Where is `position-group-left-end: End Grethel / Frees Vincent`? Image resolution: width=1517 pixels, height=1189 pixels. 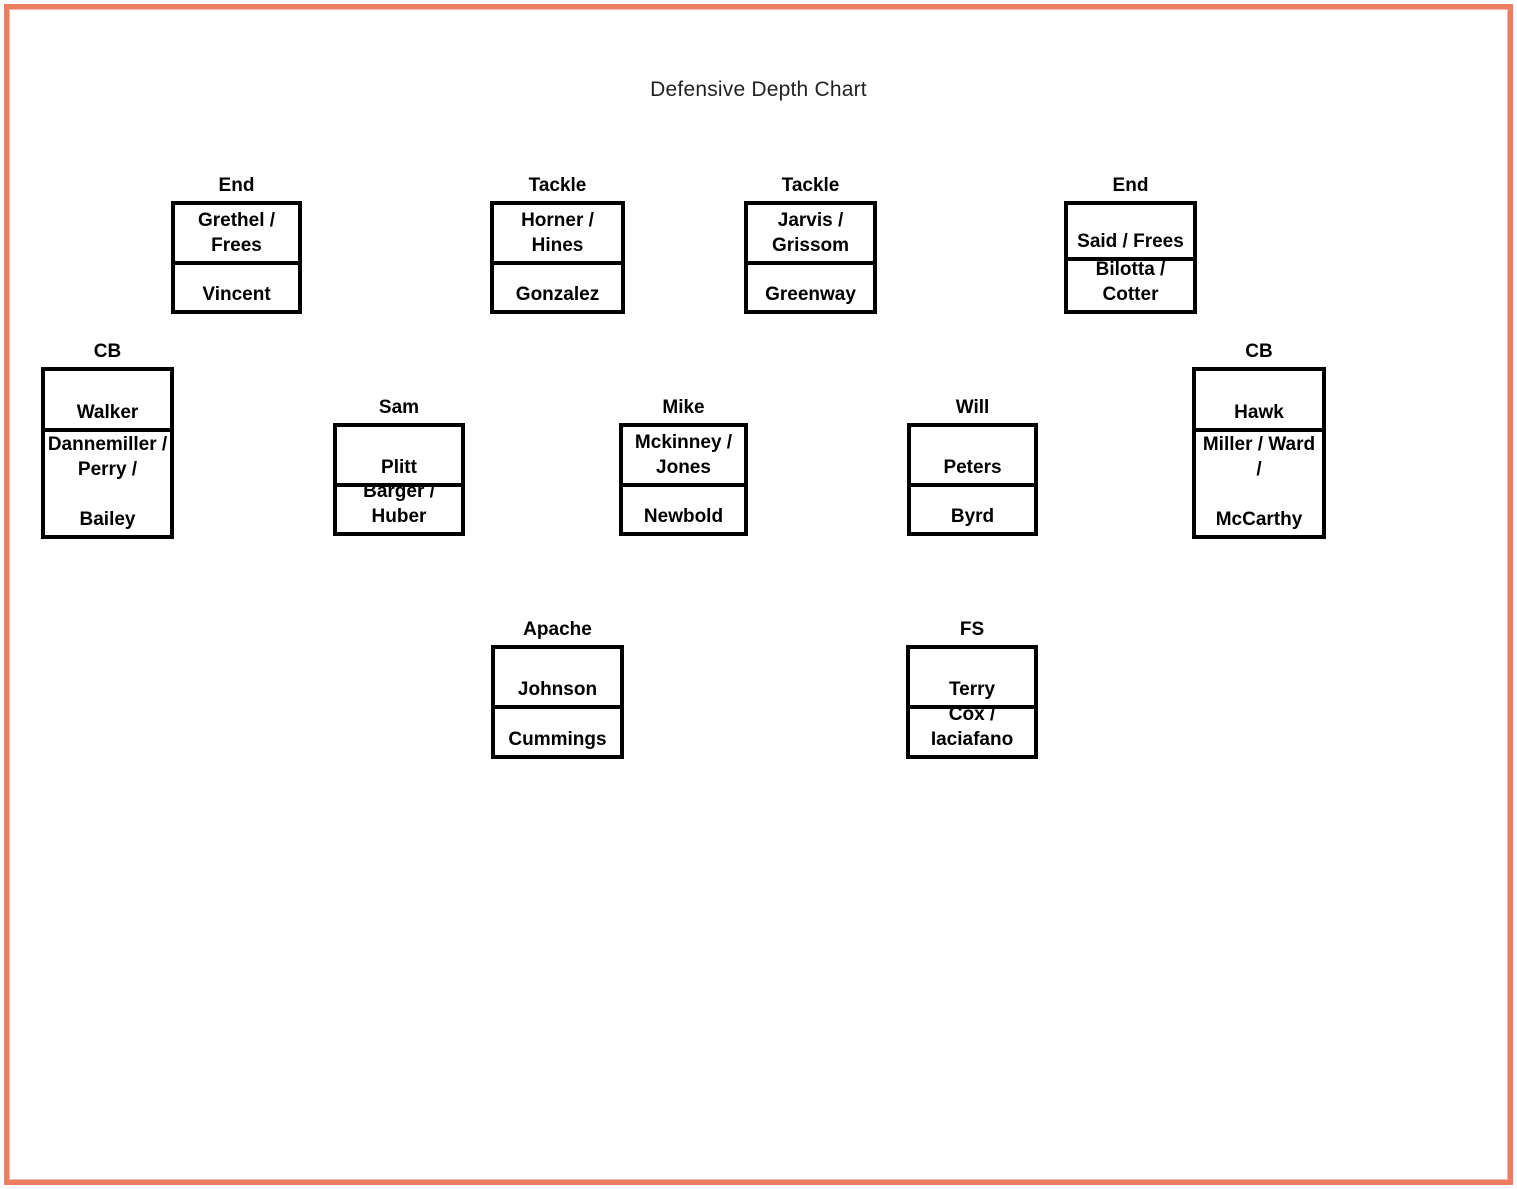
position-group-left-end: End Grethel / Frees Vincent is located at coordinates (236, 244).